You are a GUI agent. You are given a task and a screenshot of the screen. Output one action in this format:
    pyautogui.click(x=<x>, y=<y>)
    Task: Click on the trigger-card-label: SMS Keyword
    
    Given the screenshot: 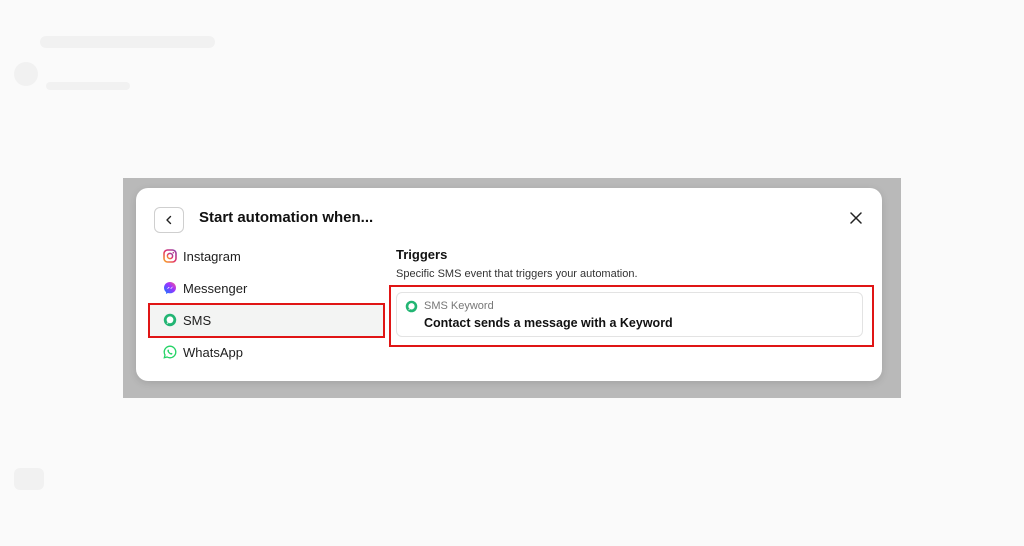 What is the action you would take?
    pyautogui.click(x=459, y=306)
    